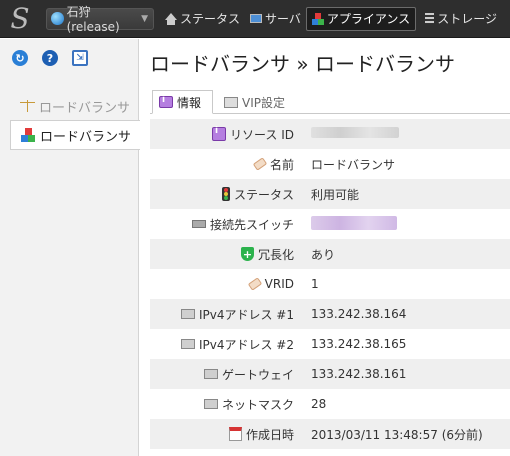 Image resolution: width=510 pixels, height=456 pixels. Describe the element at coordinates (467, 19) in the screenshot. I see `nav-storage-label: ストレージ` at that location.